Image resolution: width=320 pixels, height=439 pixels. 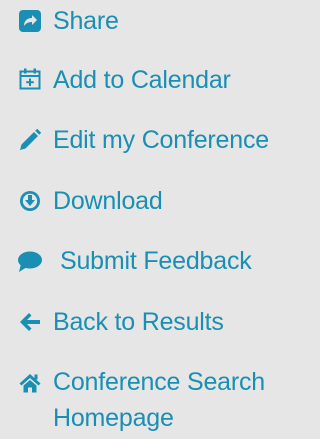 What do you see at coordinates (30, 79) in the screenshot?
I see `calendar-add-icon` at bounding box center [30, 79].